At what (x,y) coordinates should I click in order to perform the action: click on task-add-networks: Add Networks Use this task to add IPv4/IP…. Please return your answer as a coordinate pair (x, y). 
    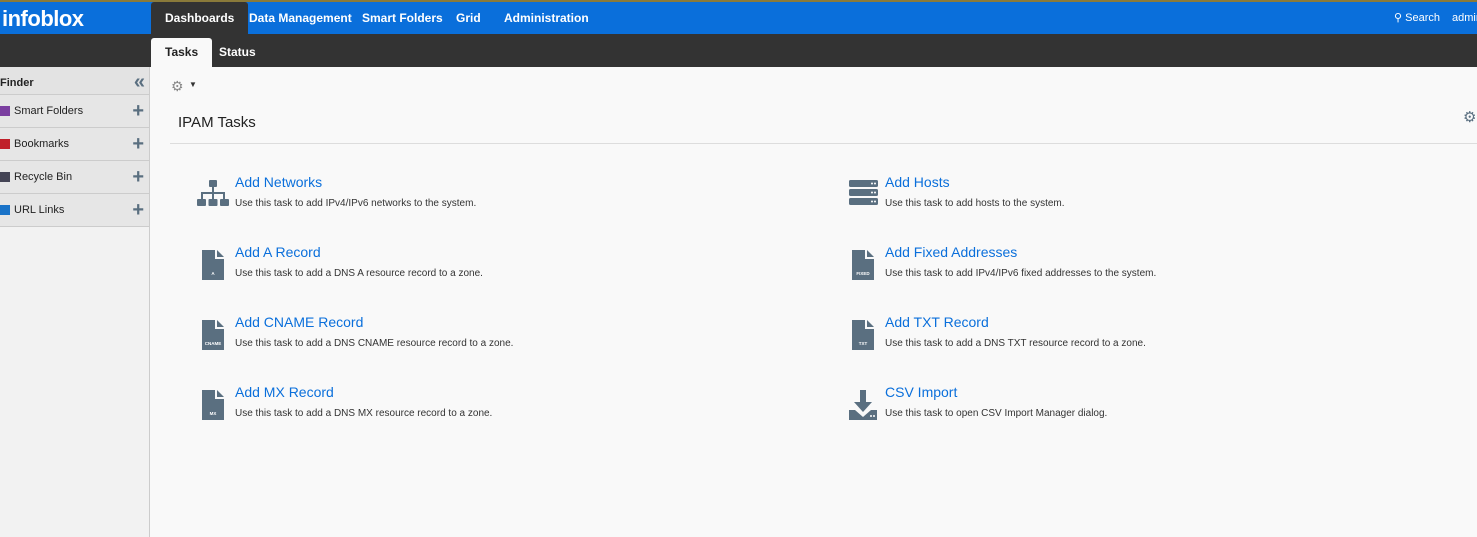
    Looking at the image, I should click on (477, 200).